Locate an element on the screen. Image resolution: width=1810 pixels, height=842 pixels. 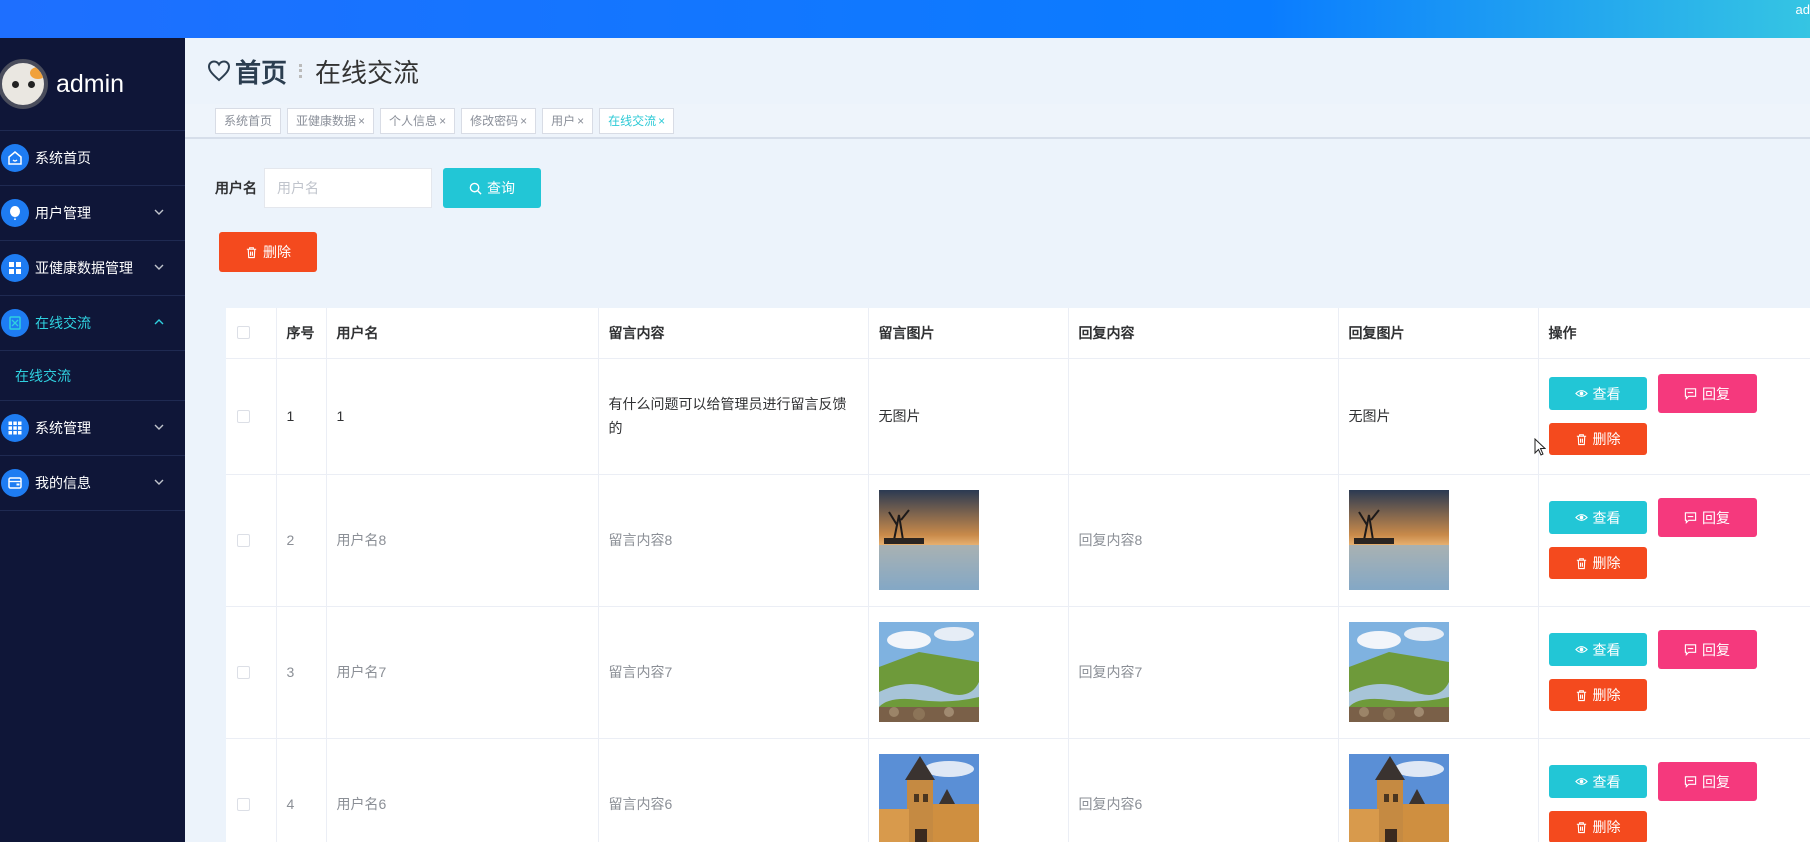
tag-home: 系统首页 is located at coordinates (248, 120).